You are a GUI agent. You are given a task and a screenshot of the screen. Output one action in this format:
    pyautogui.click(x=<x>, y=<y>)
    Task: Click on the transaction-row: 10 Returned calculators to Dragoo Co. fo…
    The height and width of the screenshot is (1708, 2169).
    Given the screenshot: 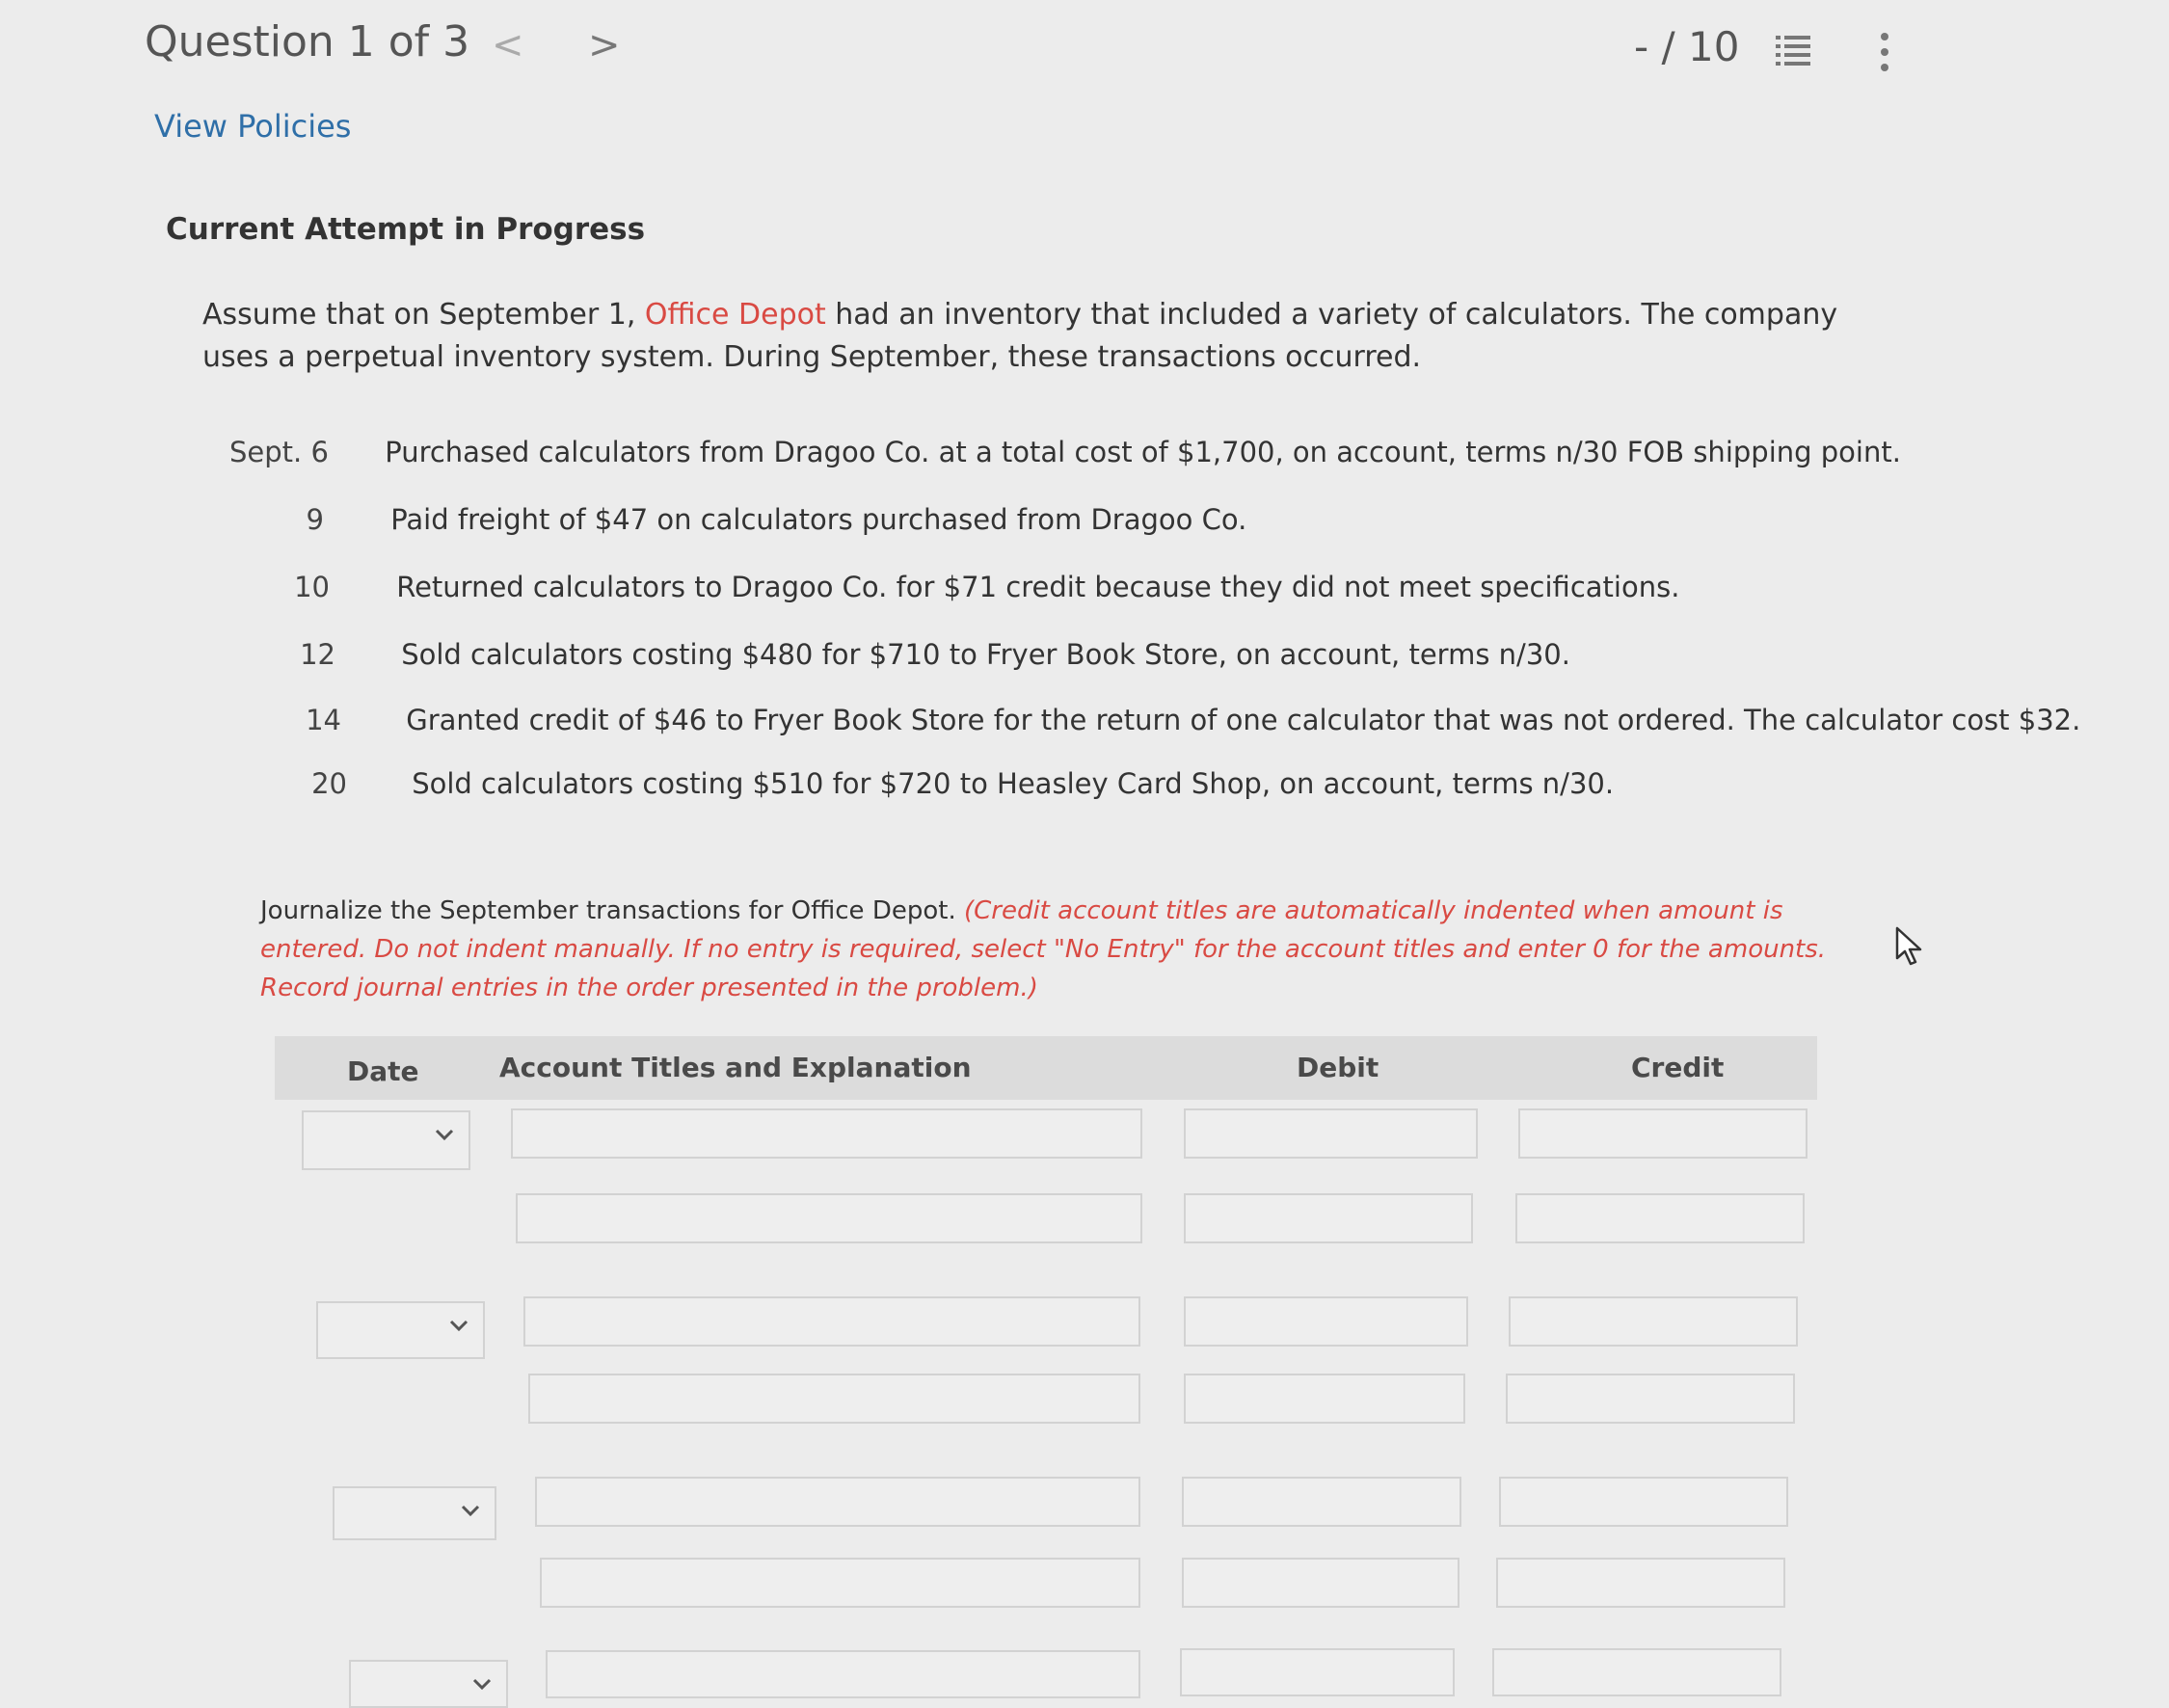 What is the action you would take?
    pyautogui.click(x=954, y=587)
    